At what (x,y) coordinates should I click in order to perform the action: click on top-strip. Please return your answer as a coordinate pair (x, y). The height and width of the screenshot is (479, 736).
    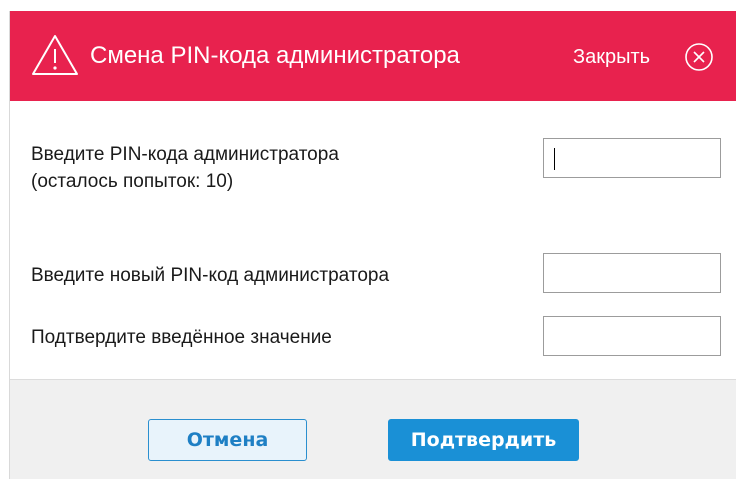
    Looking at the image, I should click on (368, 5).